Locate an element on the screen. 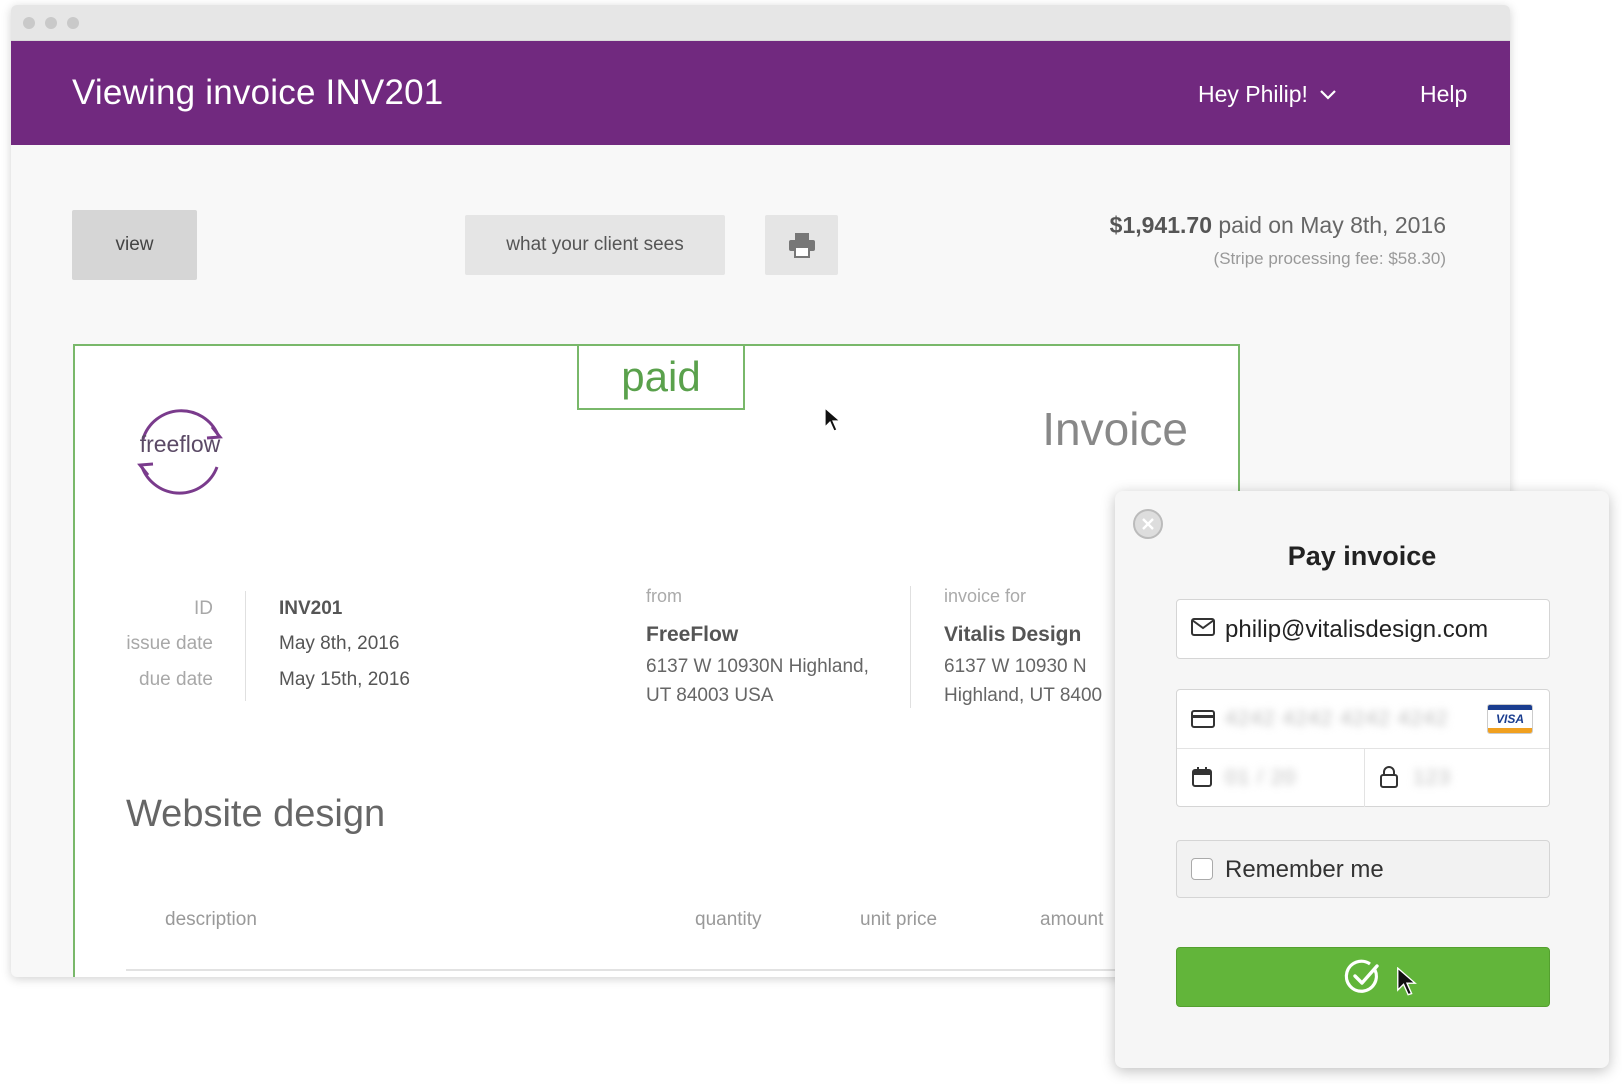 This screenshot has width=1622, height=1084. status-badge: paid is located at coordinates (661, 377).